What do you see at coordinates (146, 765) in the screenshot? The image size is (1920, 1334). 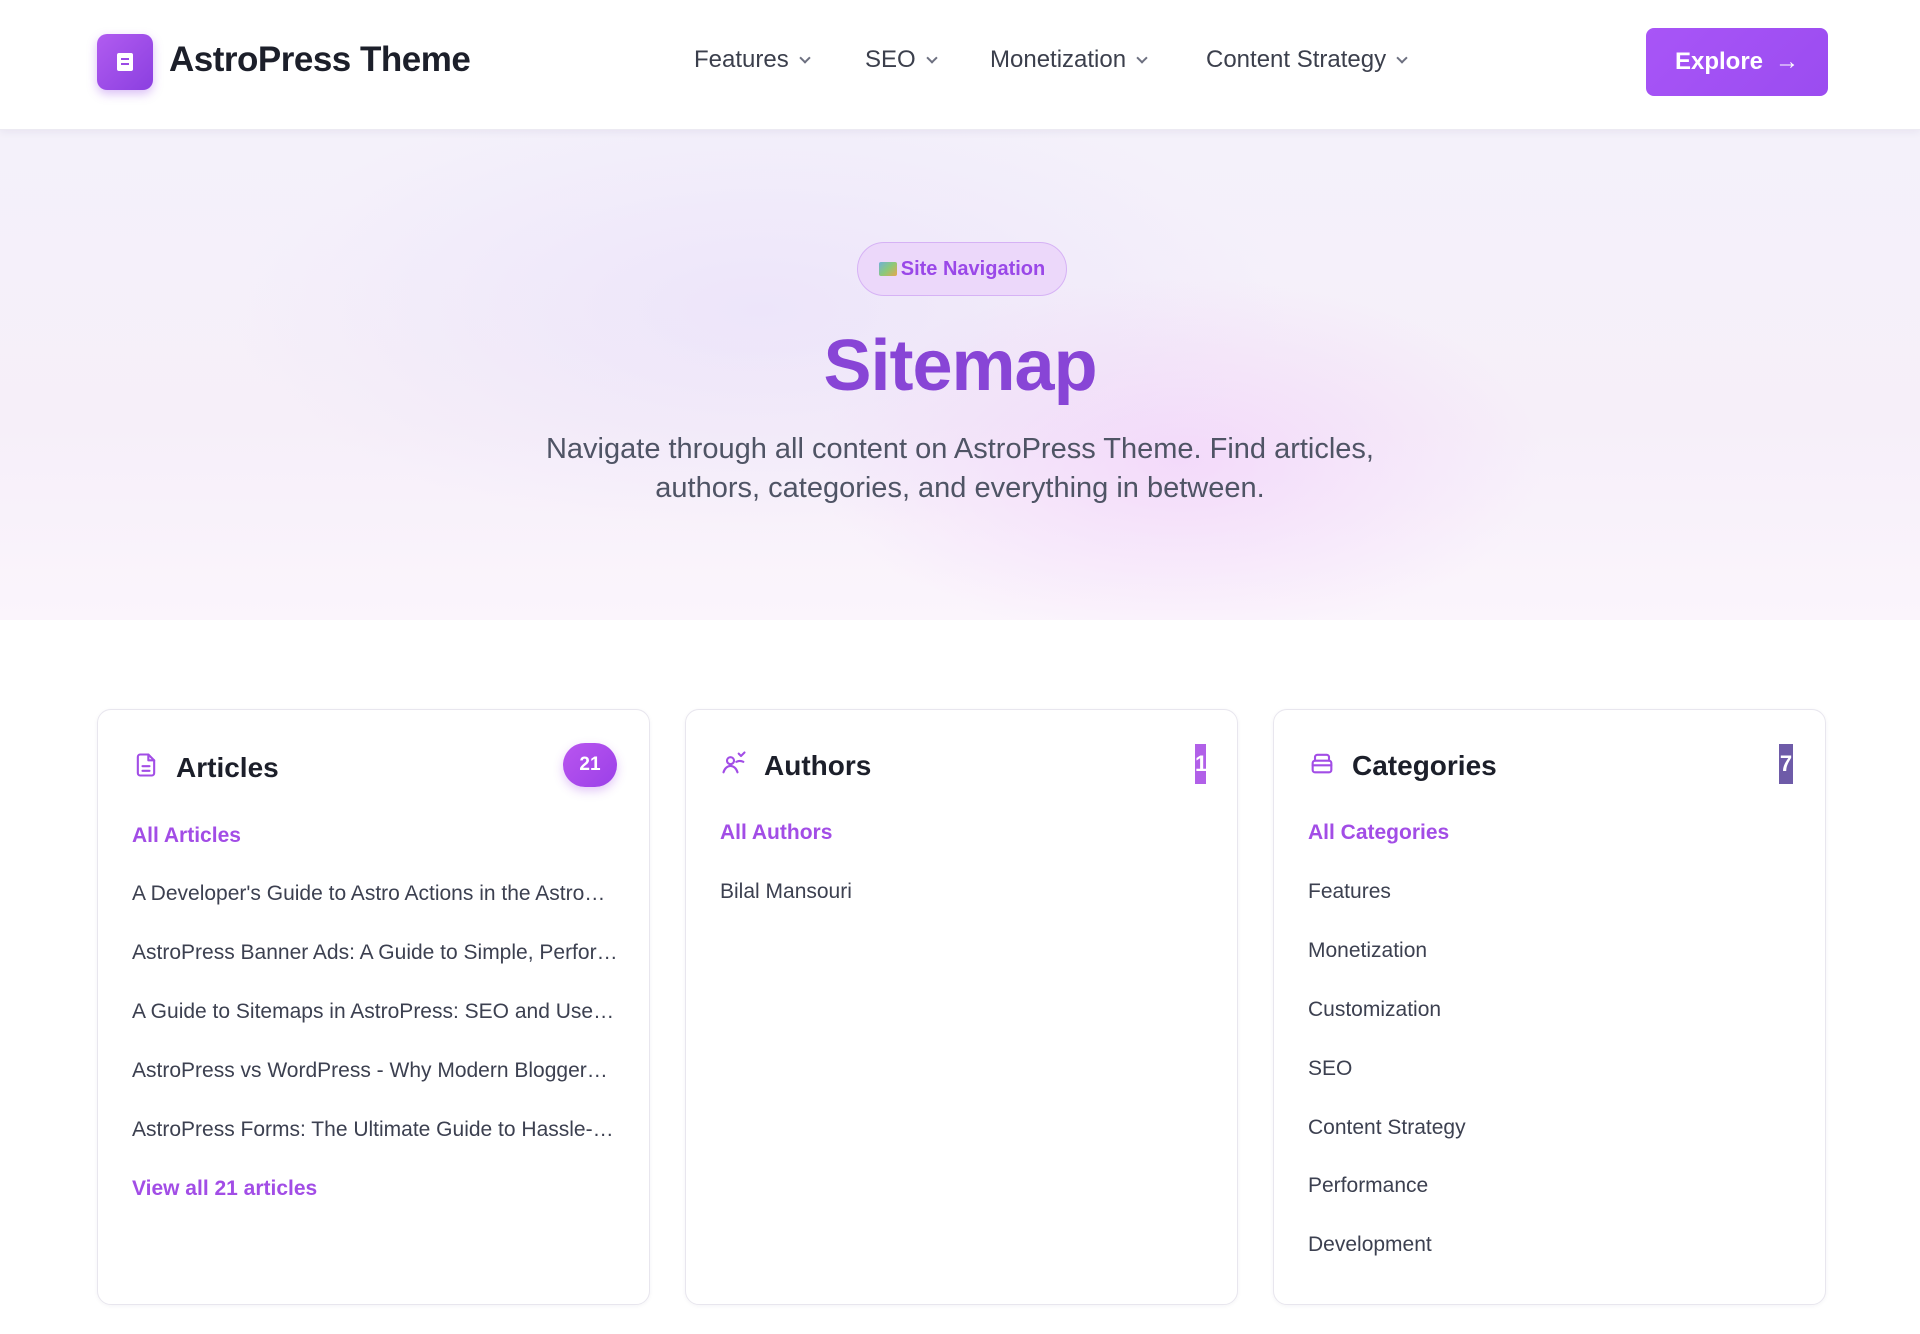 I see `document-icon` at bounding box center [146, 765].